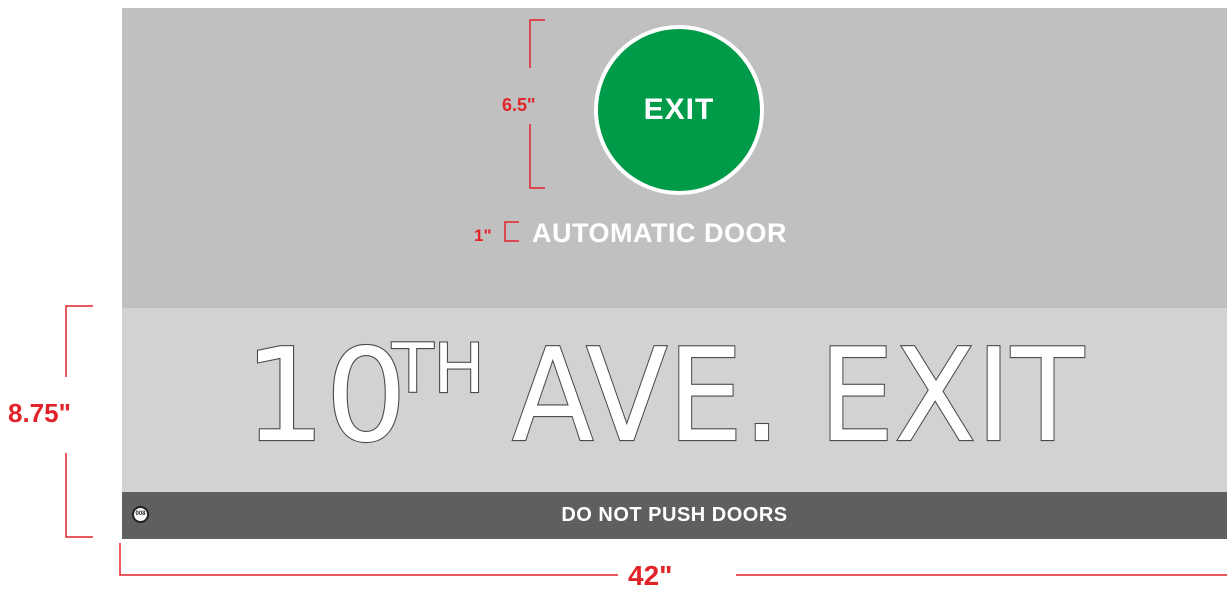 The width and height of the screenshot is (1227, 592). Describe the element at coordinates (483, 235) in the screenshot. I see `text-height-label: 1"` at that location.